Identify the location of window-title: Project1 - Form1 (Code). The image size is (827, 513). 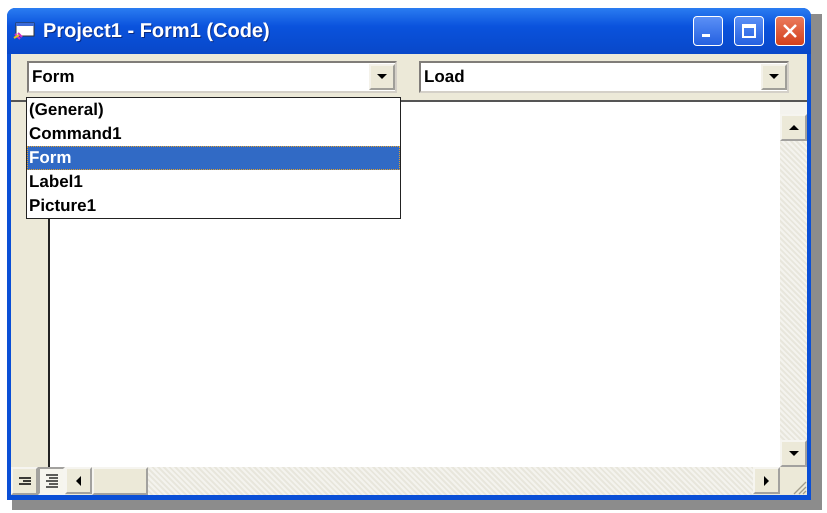
(157, 31).